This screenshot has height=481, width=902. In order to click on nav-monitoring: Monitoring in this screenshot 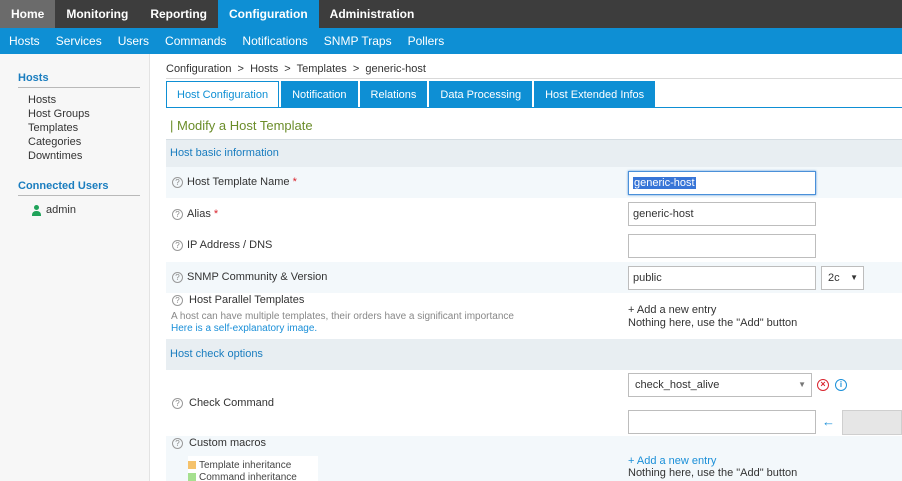, I will do `click(97, 14)`.